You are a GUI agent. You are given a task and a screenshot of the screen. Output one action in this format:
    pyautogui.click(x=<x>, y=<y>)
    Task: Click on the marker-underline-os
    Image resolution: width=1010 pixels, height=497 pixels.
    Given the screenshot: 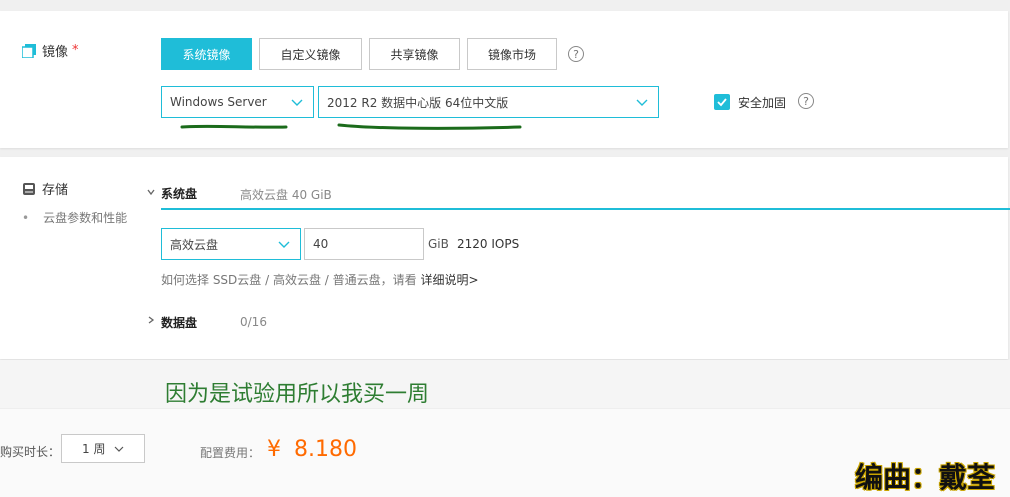 What is the action you would take?
    pyautogui.click(x=234, y=126)
    